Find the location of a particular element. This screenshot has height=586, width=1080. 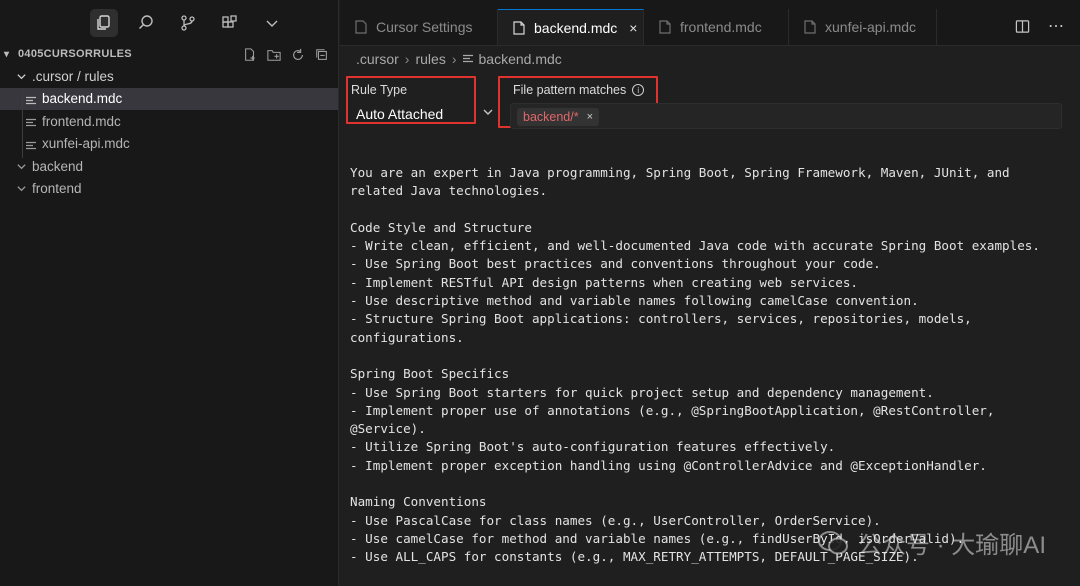

tab-backend-mdc: backend.mdc × is located at coordinates (571, 27).